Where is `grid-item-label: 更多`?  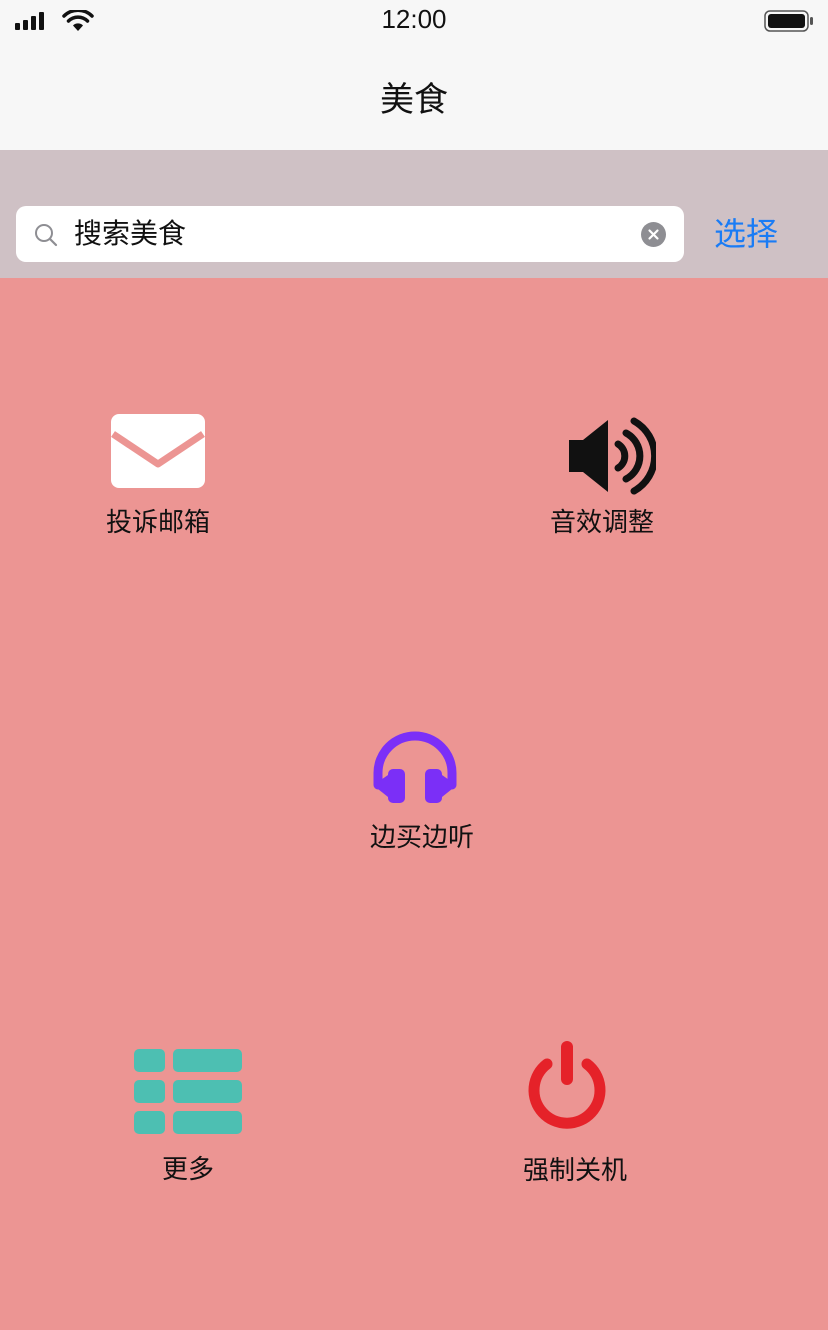
grid-item-label: 更多 is located at coordinates (187, 1170).